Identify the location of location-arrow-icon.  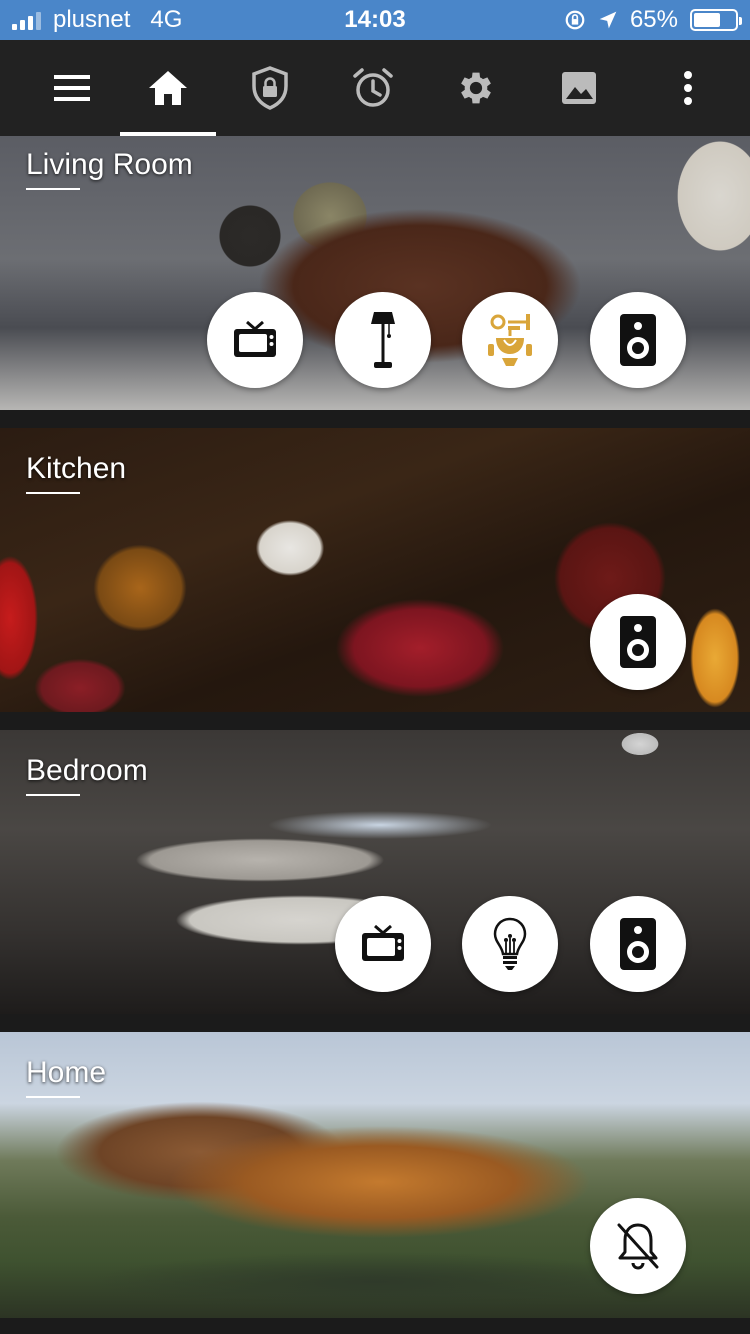
(608, 20).